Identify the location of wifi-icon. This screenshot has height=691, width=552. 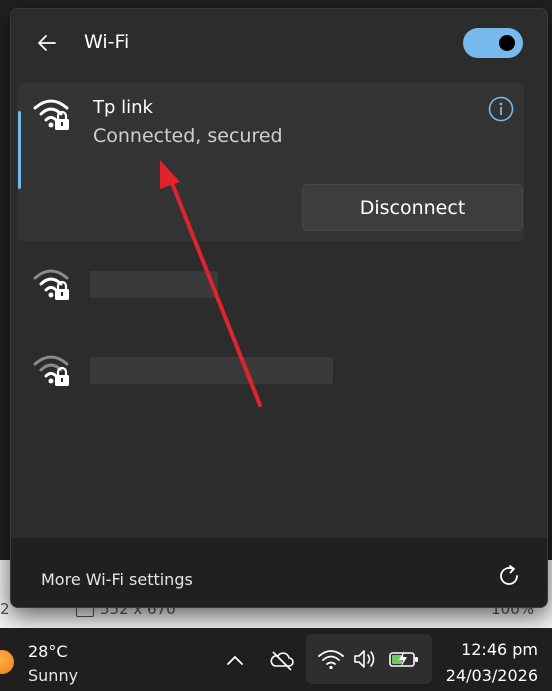
(331, 660).